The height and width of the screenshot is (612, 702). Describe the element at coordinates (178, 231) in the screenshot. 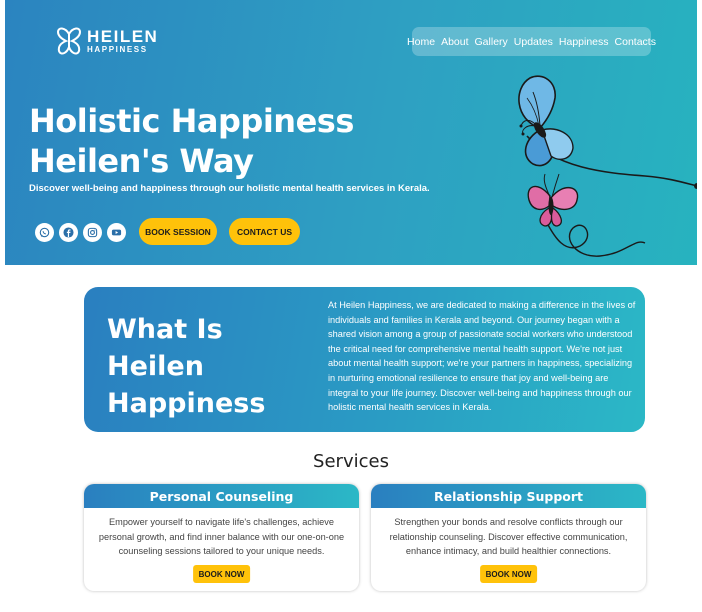

I see `book-session-button: BOOK SESSION` at that location.